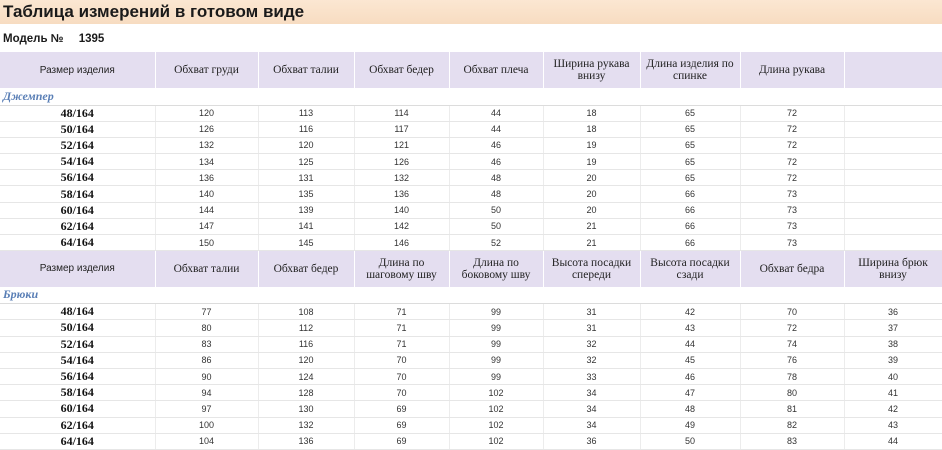  I want to click on value-cell: 48, so click(496, 178).